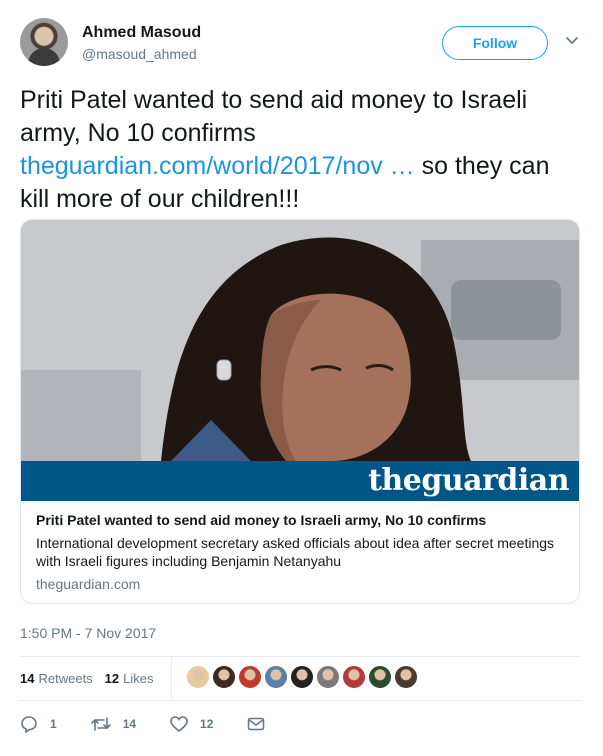 This screenshot has height=756, width=603. Describe the element at coordinates (165, 724) in the screenshot. I see `tweet-actions: 1 14 12` at that location.